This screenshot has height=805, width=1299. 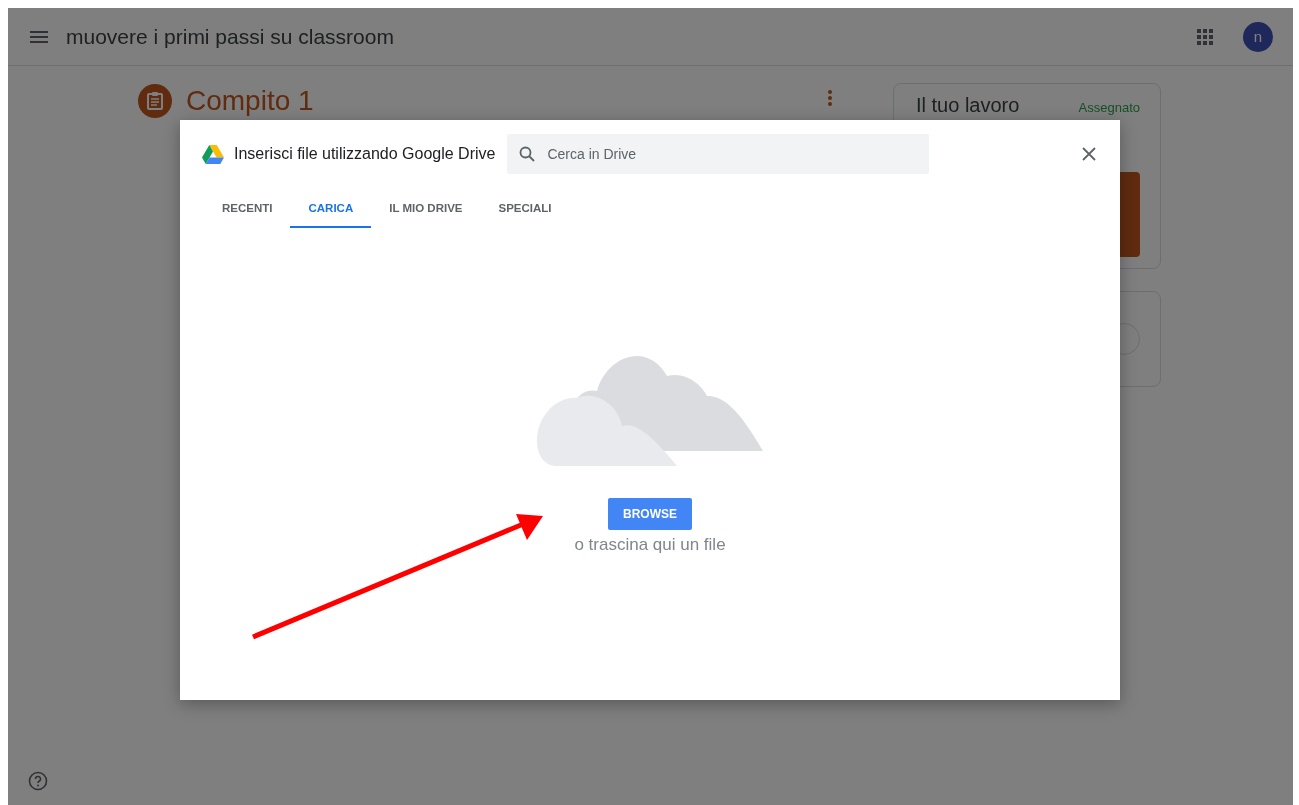 What do you see at coordinates (213, 154) in the screenshot?
I see `drive-logo-icon` at bounding box center [213, 154].